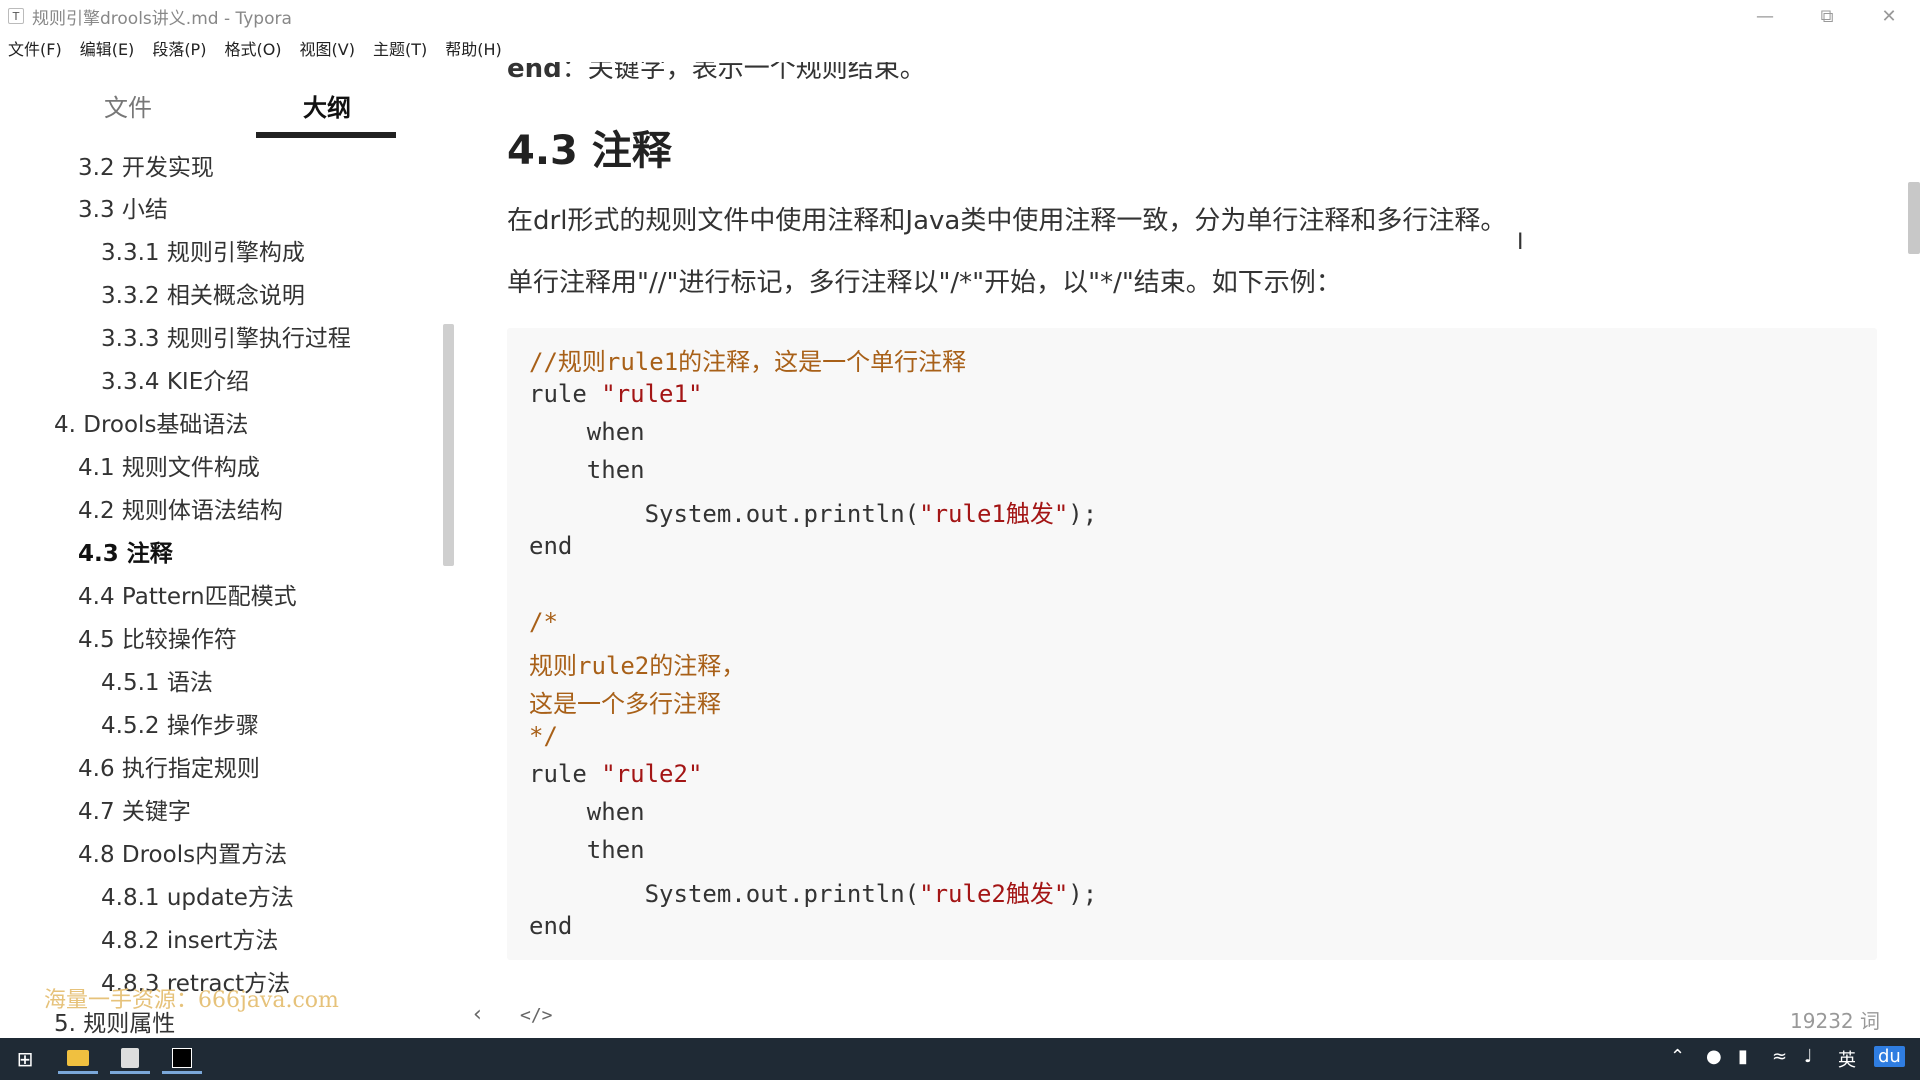 Image resolution: width=1920 pixels, height=1080 pixels. I want to click on microphone-icon: ●, so click(1714, 1056).